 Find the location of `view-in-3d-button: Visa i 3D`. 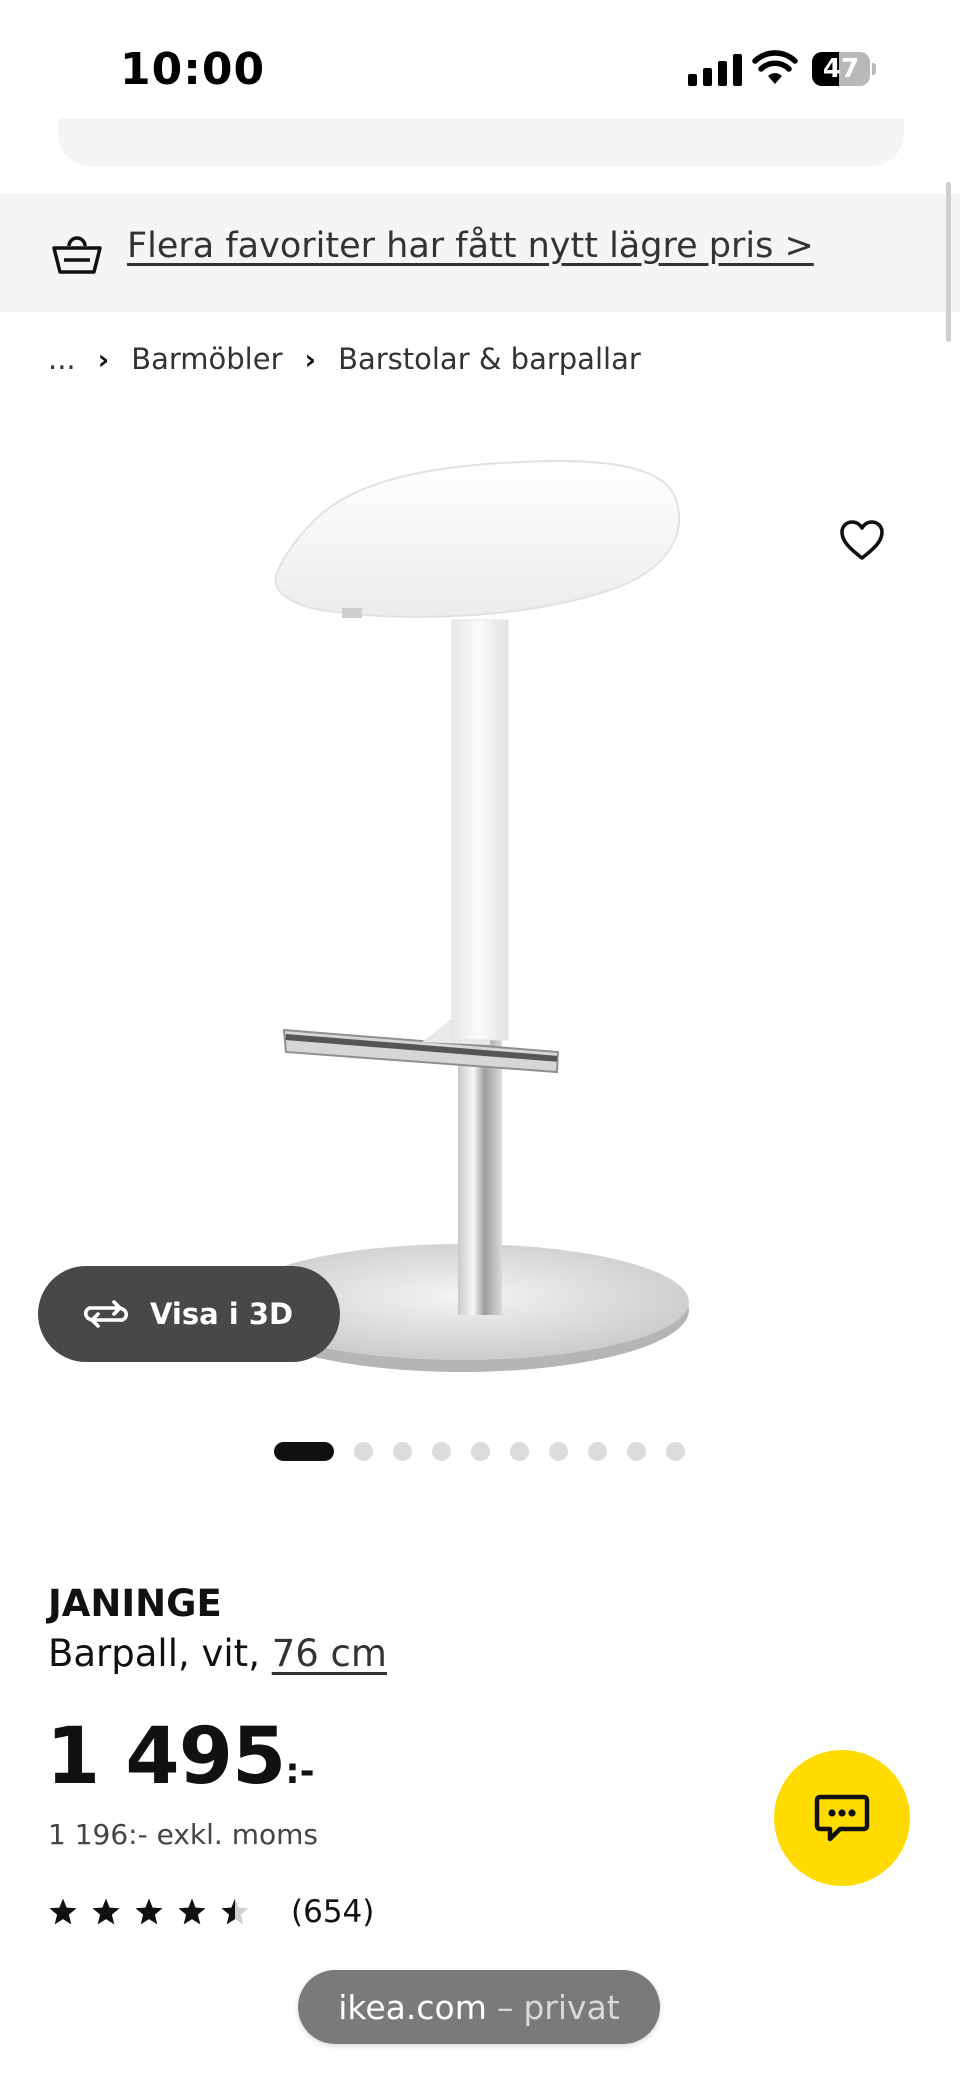

view-in-3d-button: Visa i 3D is located at coordinates (189, 1314).